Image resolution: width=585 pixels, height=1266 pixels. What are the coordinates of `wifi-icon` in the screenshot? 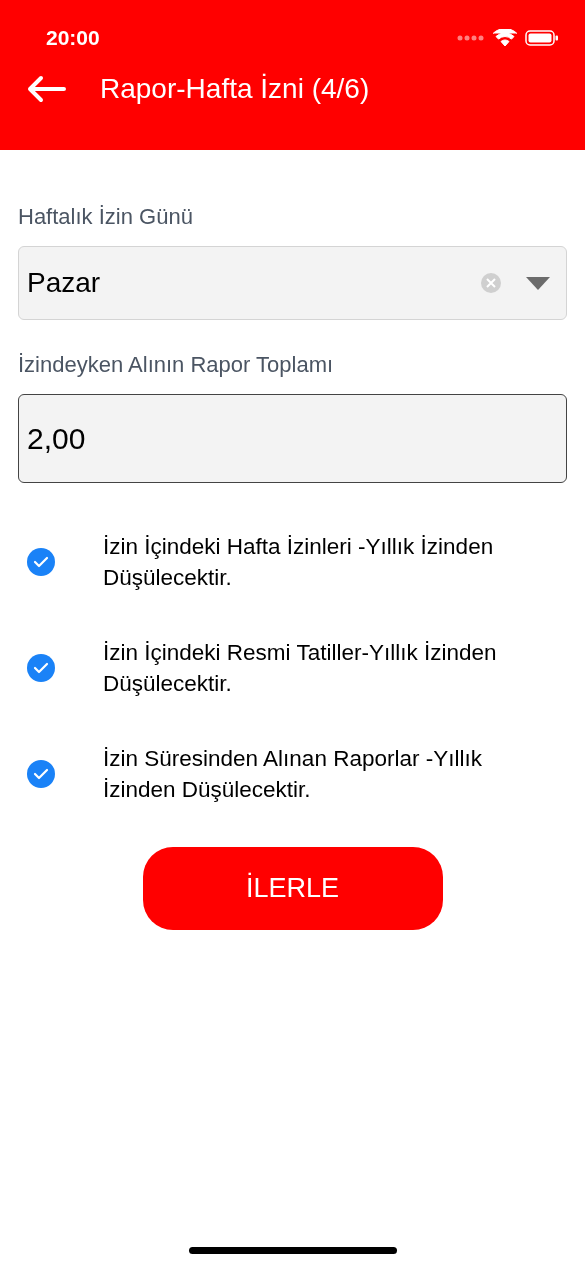 It's located at (505, 38).